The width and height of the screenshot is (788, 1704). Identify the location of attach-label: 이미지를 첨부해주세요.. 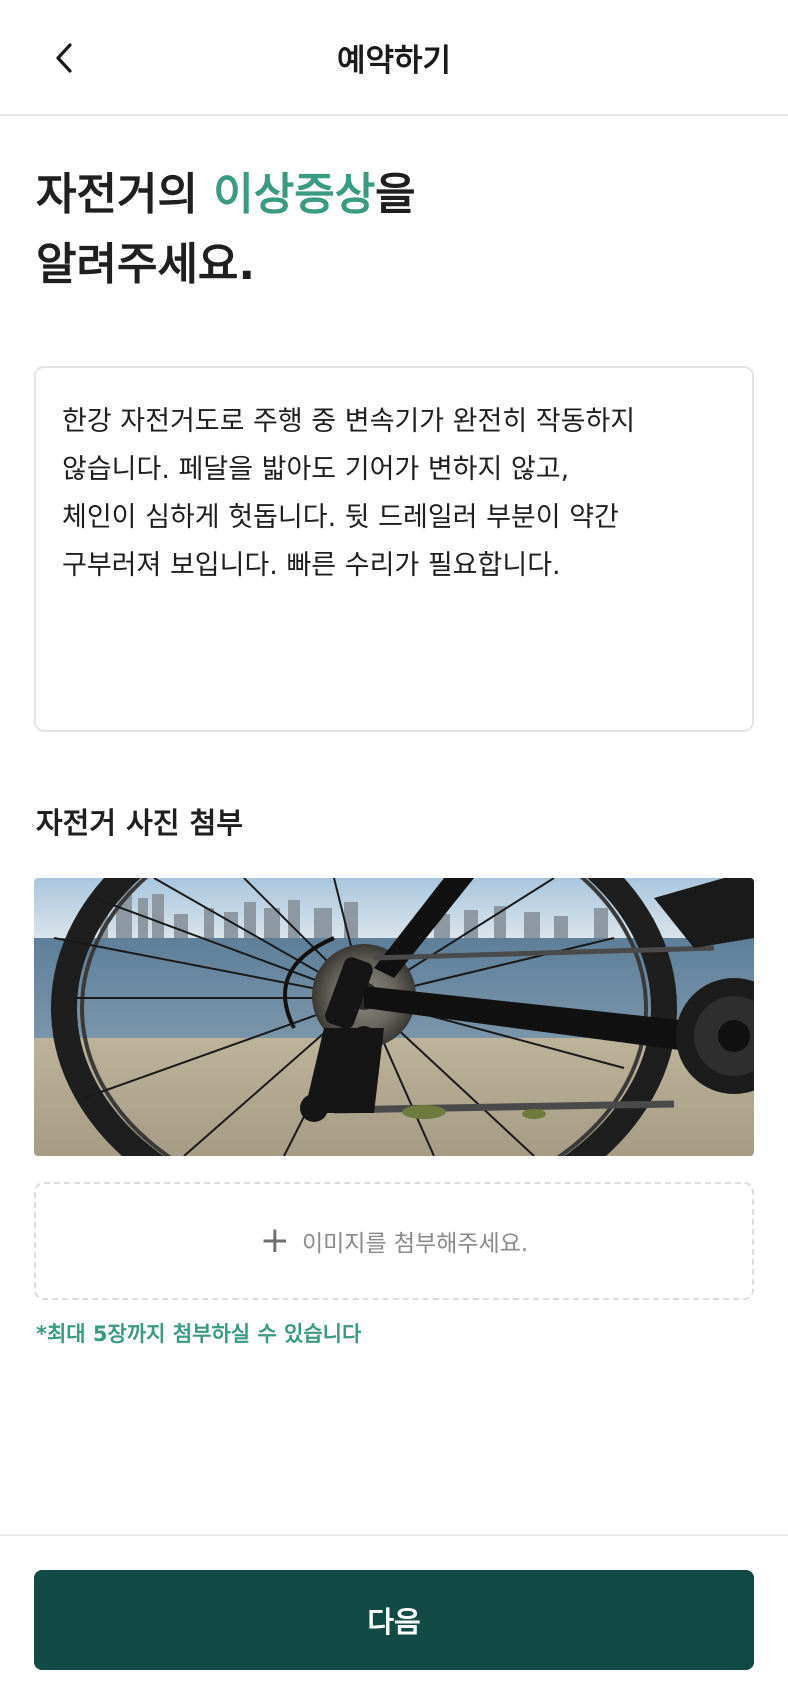
(415, 1244).